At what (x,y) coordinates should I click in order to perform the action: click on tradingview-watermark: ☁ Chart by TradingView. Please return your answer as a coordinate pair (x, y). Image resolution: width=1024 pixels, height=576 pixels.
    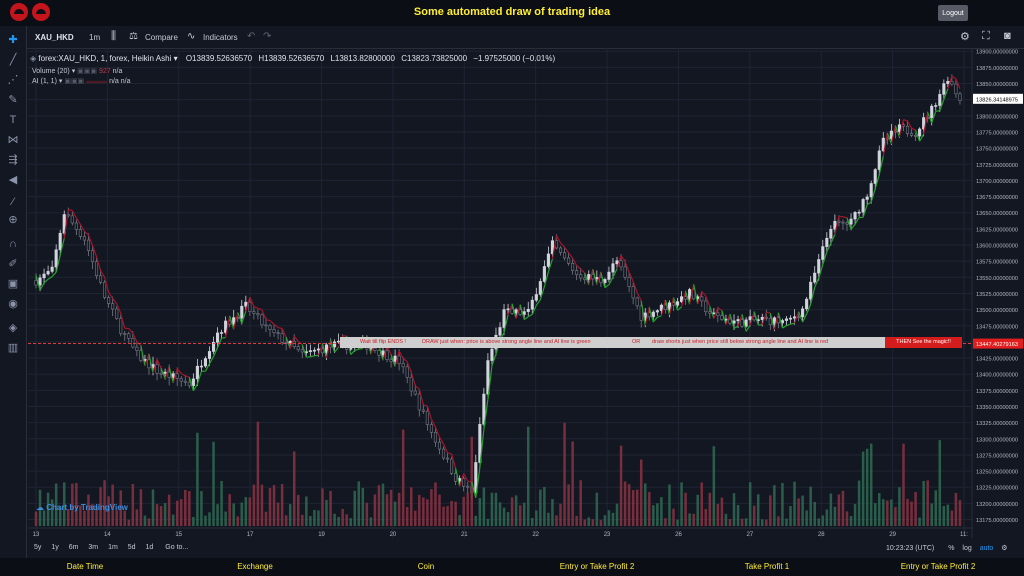
    Looking at the image, I should click on (82, 507).